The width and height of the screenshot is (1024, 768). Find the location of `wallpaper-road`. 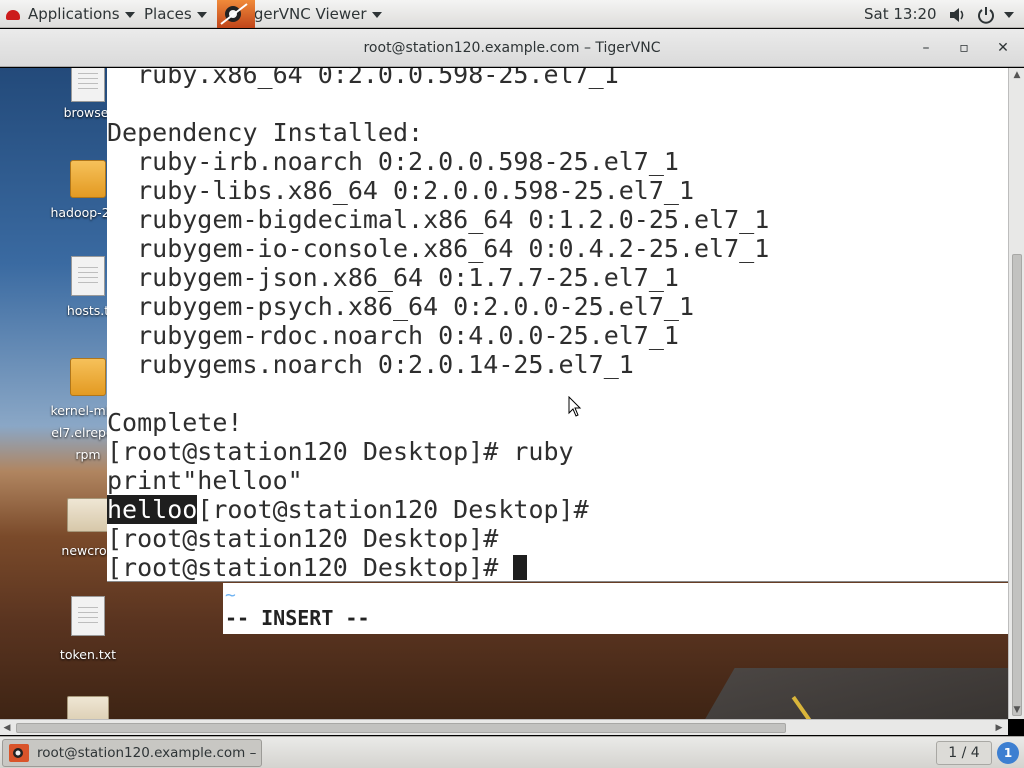

wallpaper-road is located at coordinates (836, 693).